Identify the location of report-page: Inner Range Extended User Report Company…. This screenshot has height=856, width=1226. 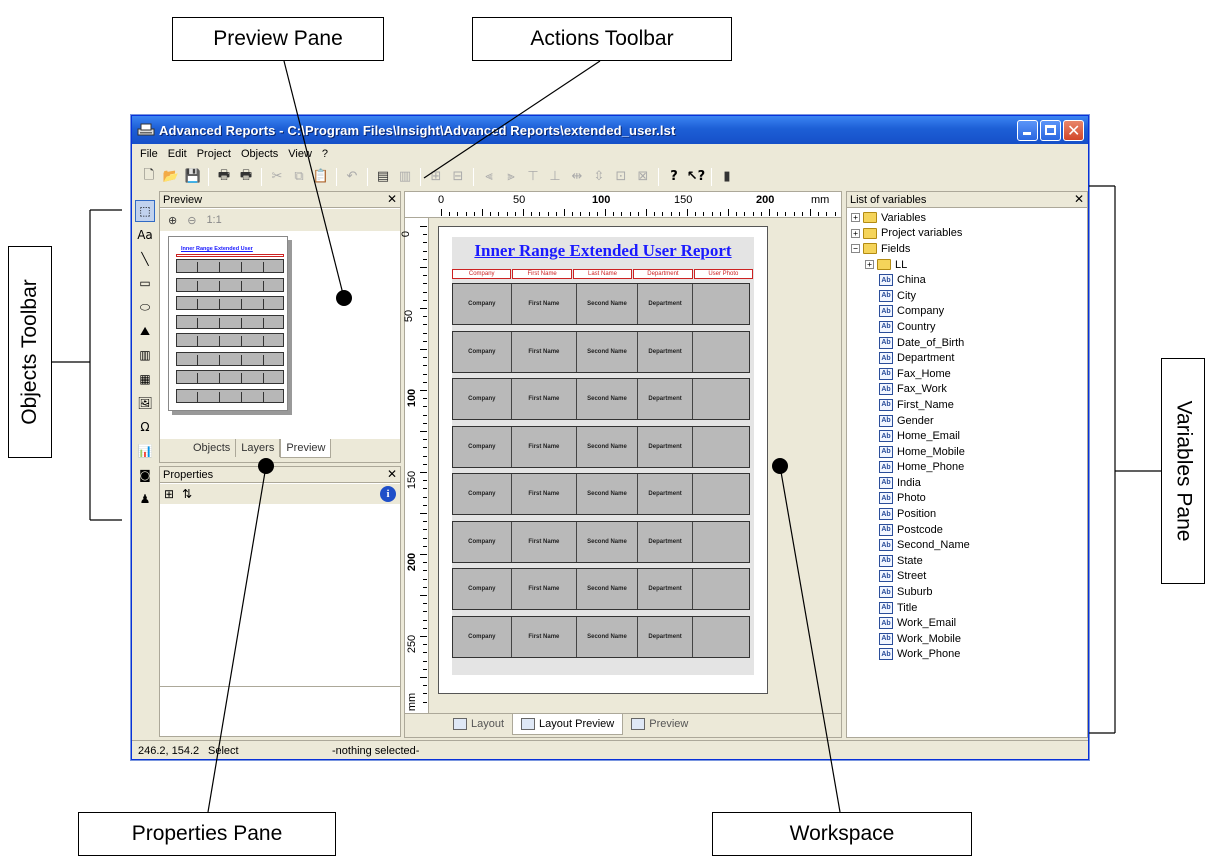
(603, 460).